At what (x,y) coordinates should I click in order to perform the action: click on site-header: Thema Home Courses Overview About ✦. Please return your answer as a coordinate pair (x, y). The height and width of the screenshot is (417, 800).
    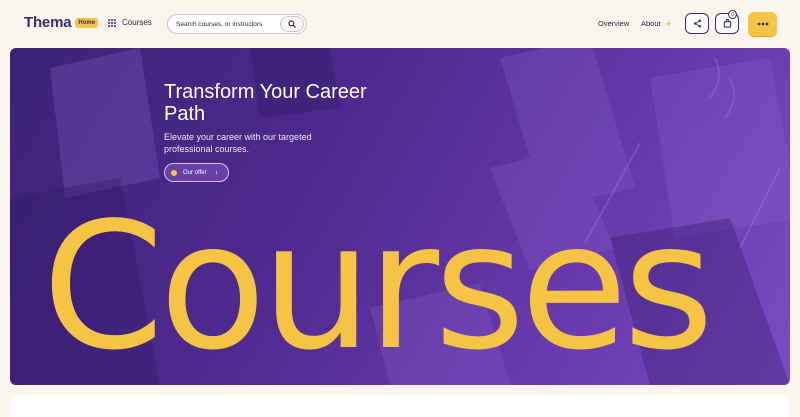
    Looking at the image, I should click on (400, 24).